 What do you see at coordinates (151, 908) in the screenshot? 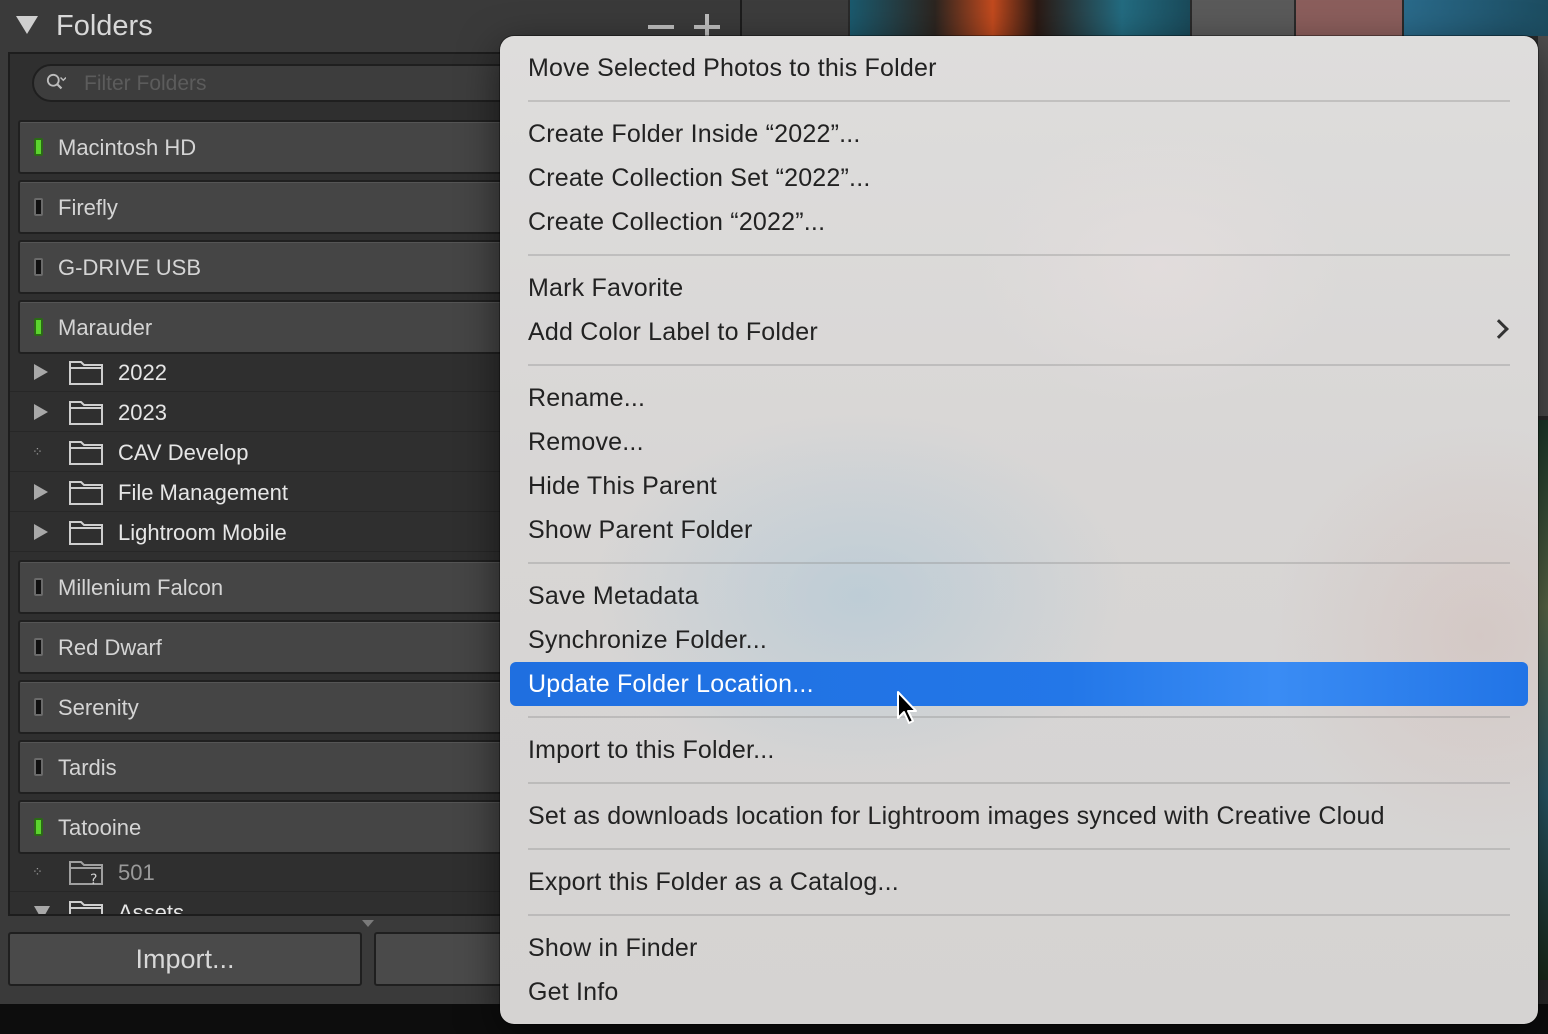
I see `folder-label: Assets` at bounding box center [151, 908].